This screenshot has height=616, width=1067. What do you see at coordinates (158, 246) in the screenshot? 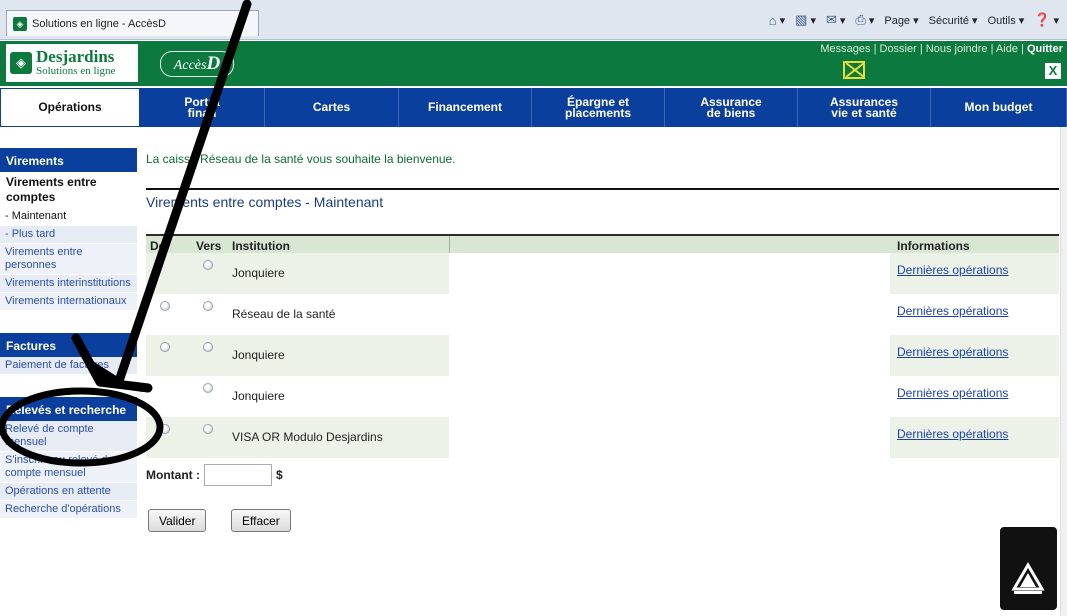
I see `col-de: De` at bounding box center [158, 246].